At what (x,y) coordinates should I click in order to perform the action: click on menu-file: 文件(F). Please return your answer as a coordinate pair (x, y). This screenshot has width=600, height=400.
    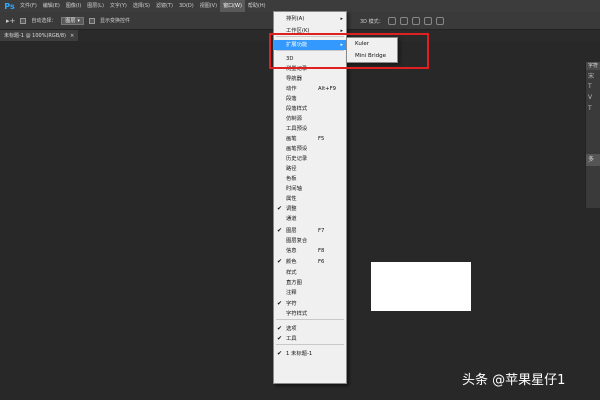
    Looking at the image, I should click on (28, 6).